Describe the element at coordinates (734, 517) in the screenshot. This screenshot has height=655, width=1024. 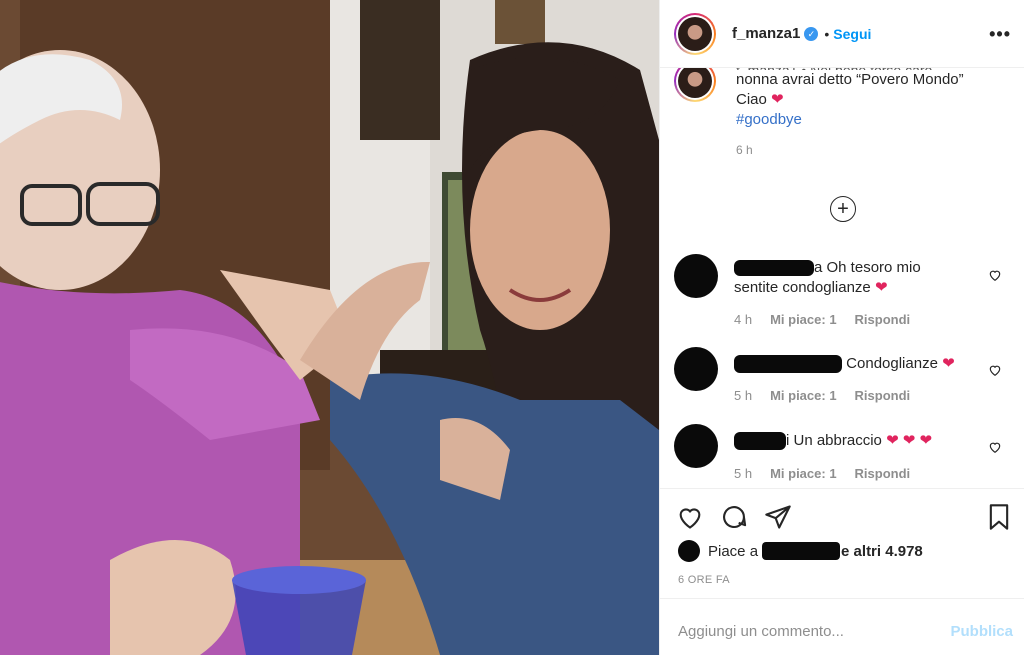
I see `comment-icon` at that location.